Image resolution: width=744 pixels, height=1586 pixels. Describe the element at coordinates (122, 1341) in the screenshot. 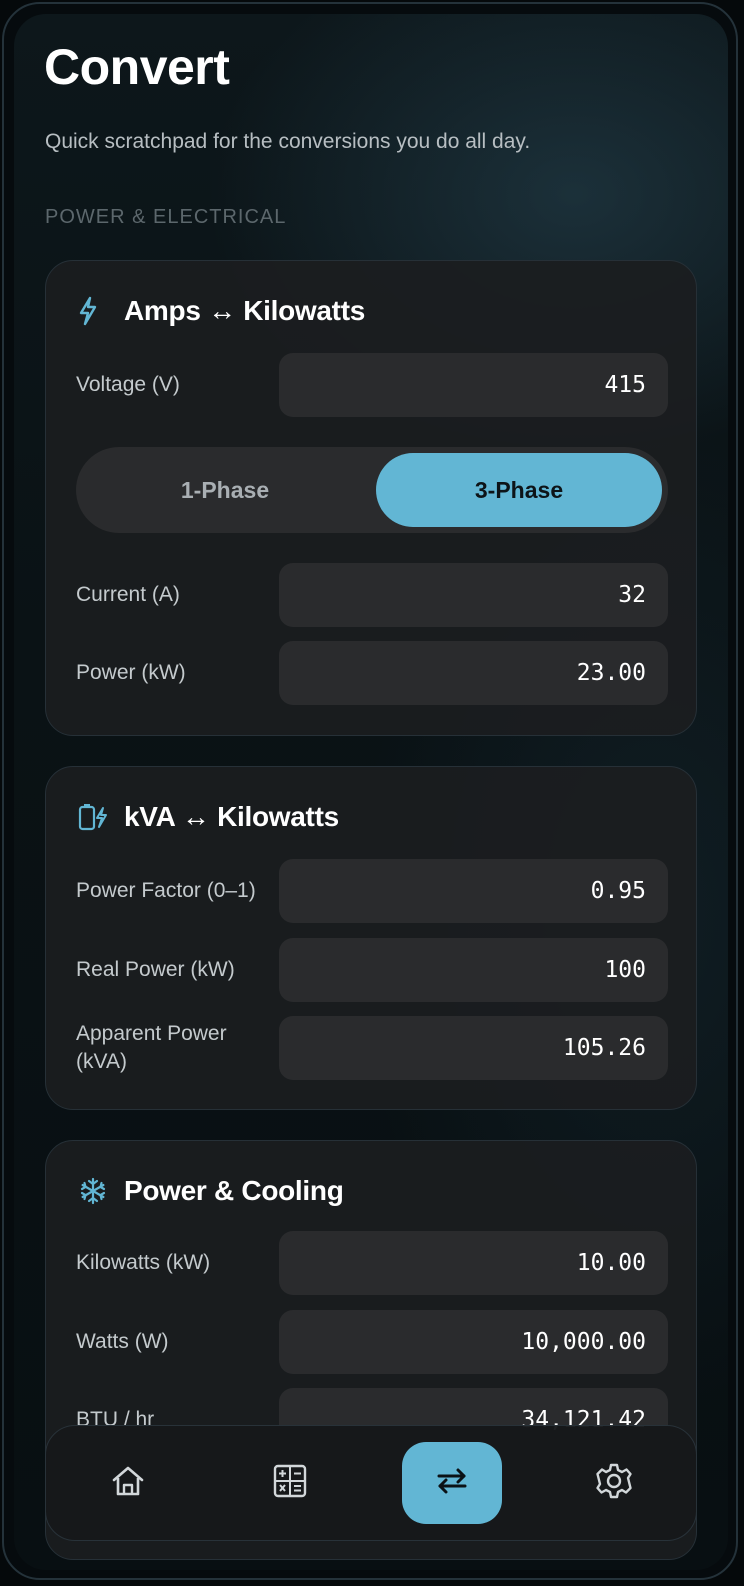

I see `watts-label: Watts (W)` at that location.